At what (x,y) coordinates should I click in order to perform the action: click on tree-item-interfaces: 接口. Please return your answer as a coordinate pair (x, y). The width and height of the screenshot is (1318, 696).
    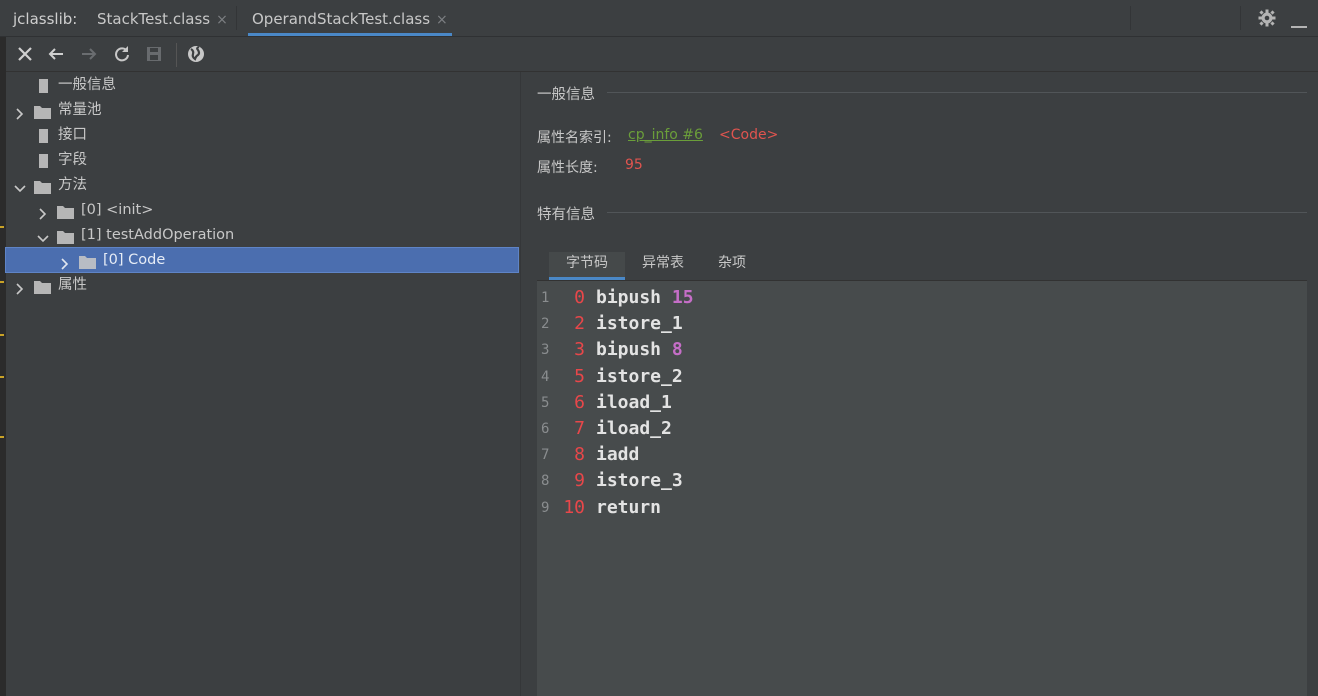
    Looking at the image, I should click on (262, 135).